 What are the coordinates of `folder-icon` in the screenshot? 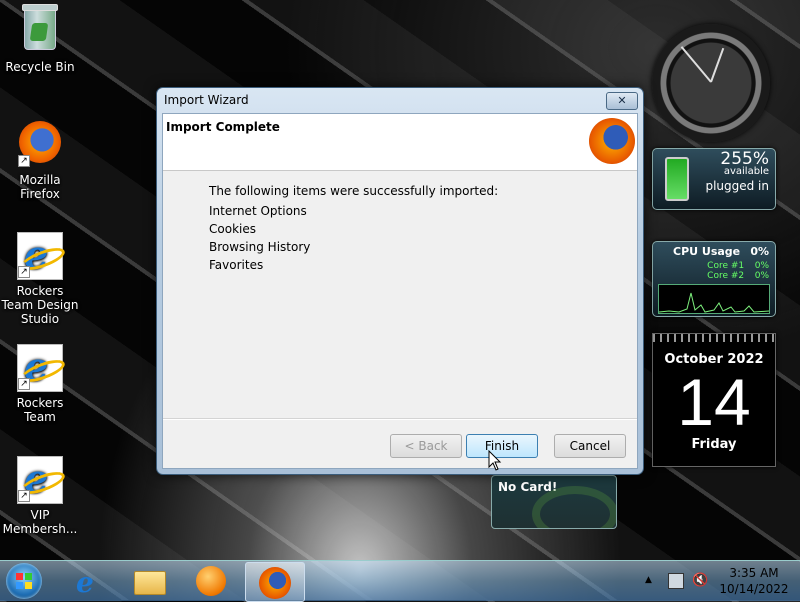 It's located at (150, 583).